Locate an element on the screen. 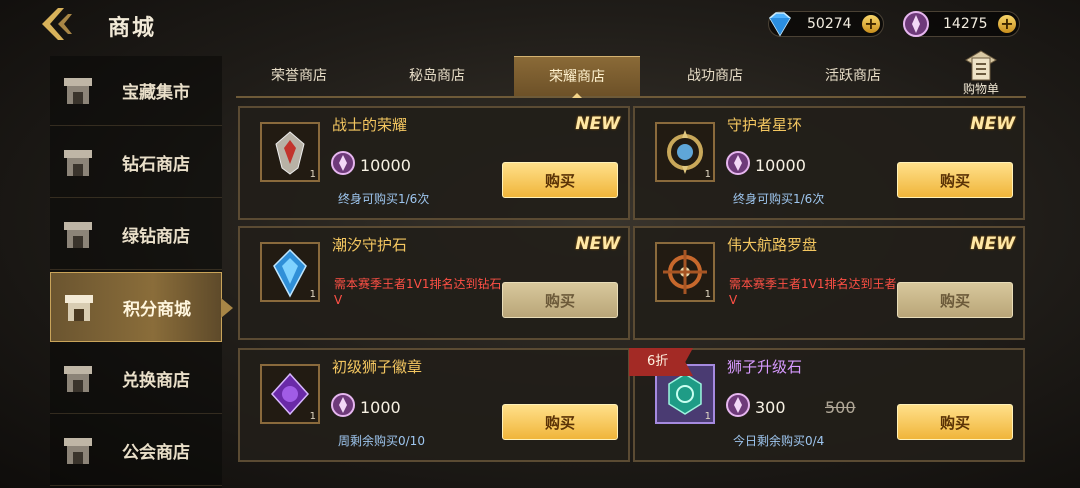  shopping-list-label: 购物单 is located at coordinates (980, 89).